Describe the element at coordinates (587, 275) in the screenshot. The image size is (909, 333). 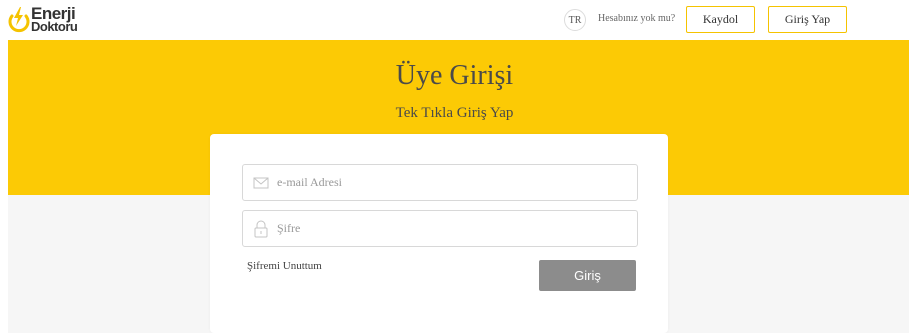
I see `login-submit-button: Giriş` at that location.